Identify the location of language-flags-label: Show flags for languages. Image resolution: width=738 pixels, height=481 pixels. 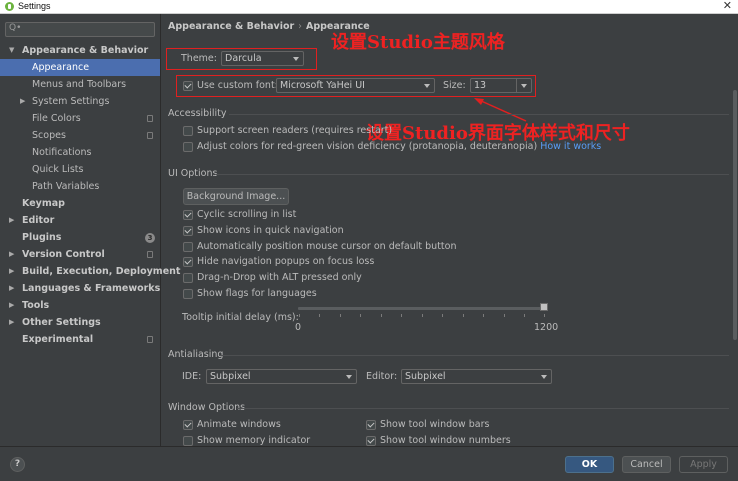
(257, 293).